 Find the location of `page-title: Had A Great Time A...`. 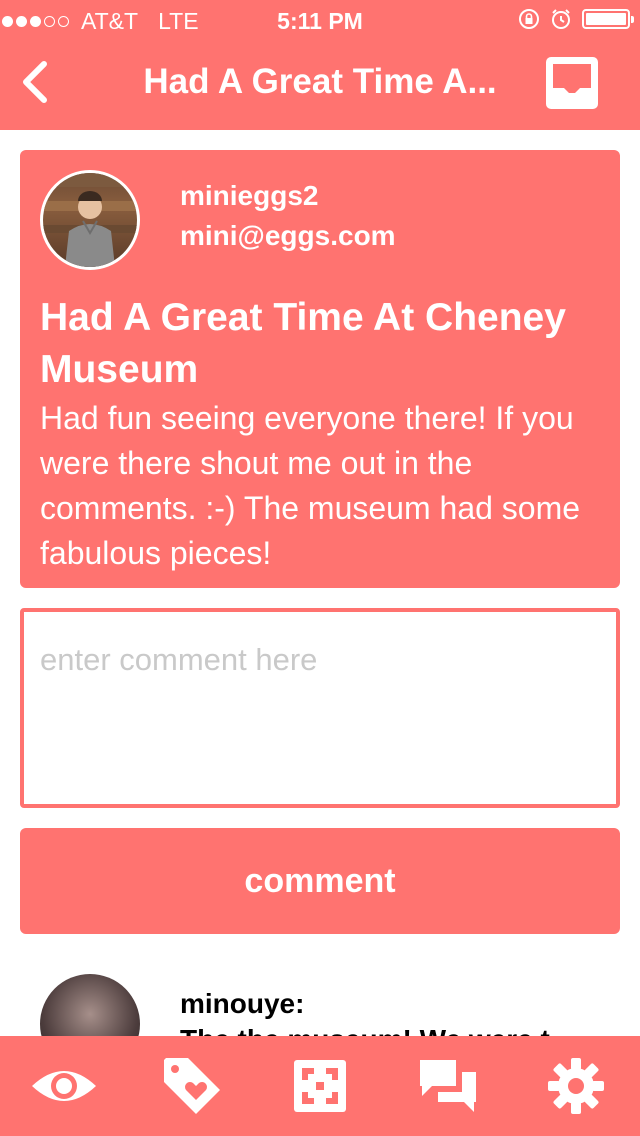

page-title: Had A Great Time A... is located at coordinates (320, 81).